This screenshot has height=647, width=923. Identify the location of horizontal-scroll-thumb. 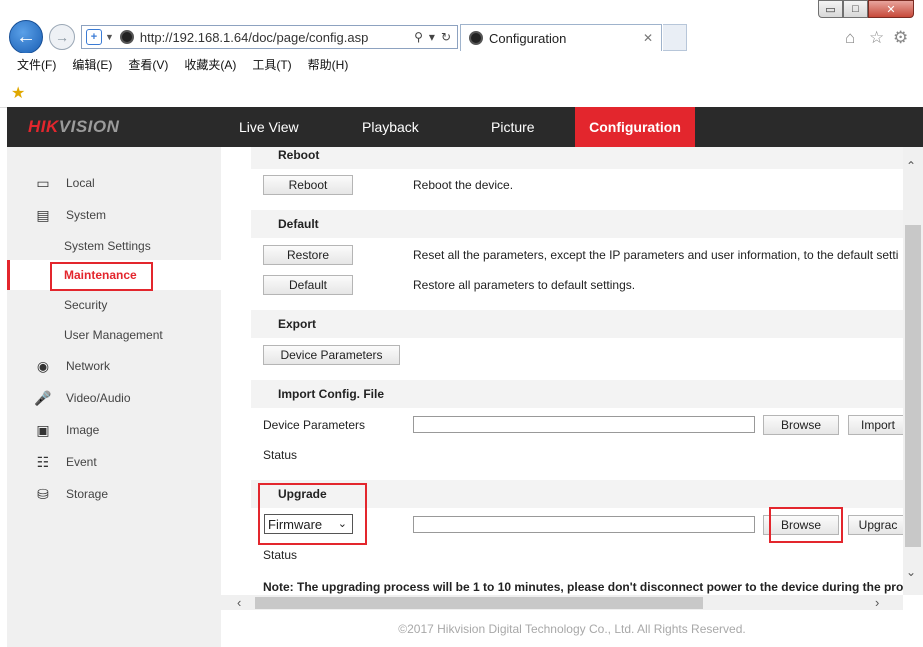
(479, 603).